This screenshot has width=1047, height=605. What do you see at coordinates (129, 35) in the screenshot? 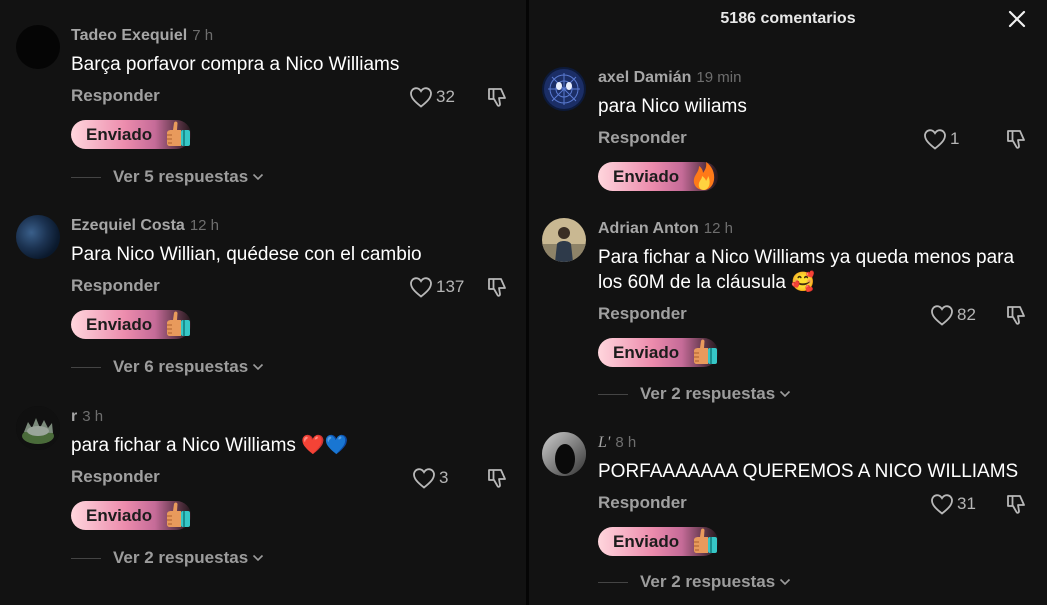
I see `comment-username: Tadeo Exequiel` at bounding box center [129, 35].